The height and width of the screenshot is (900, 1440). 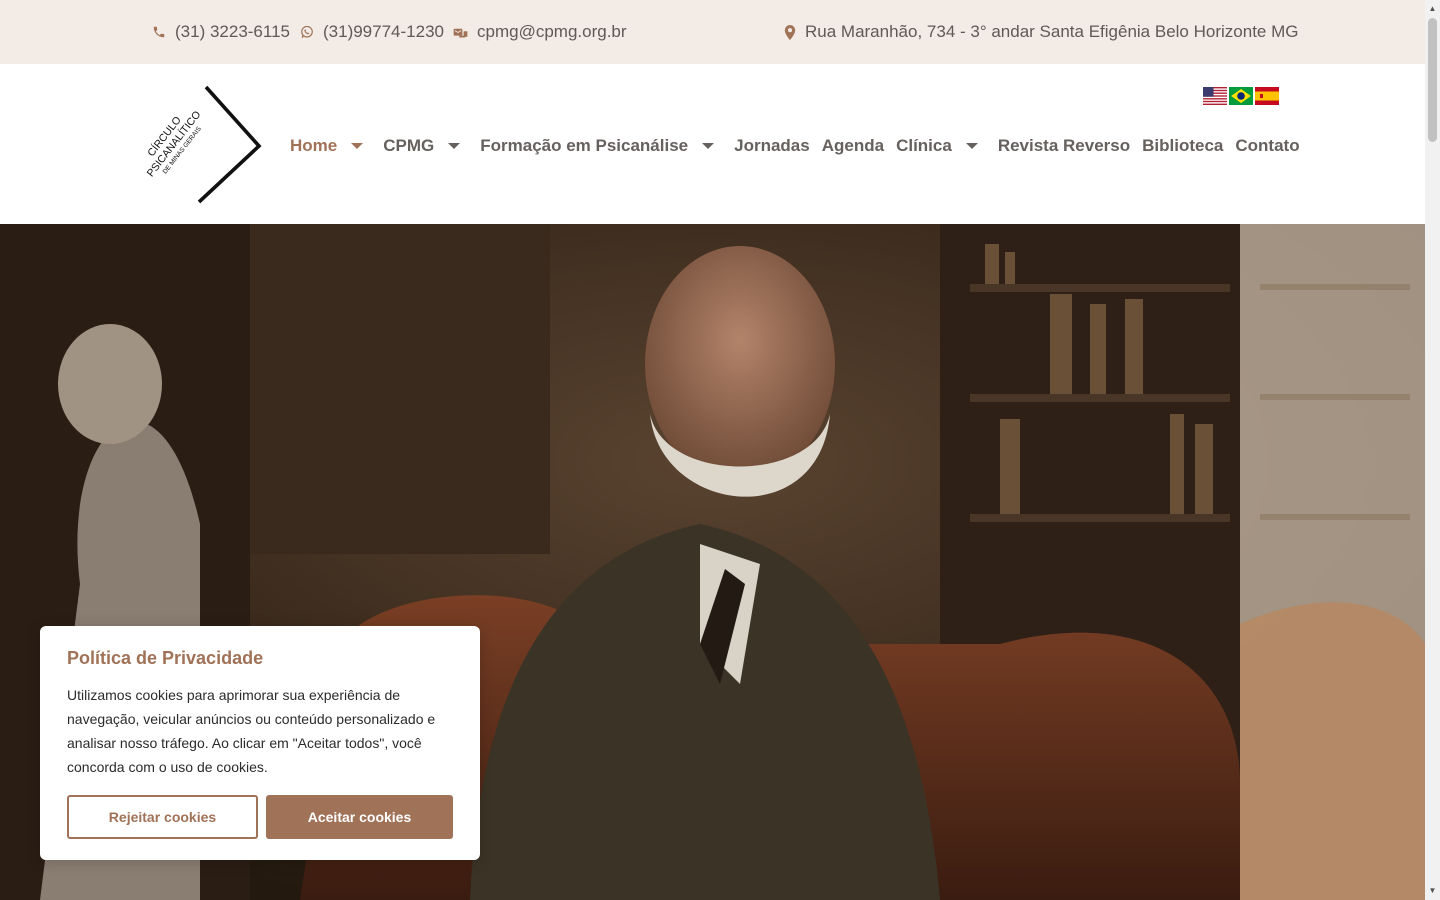 I want to click on nav-item-contato: Contato, so click(x=1267, y=146).